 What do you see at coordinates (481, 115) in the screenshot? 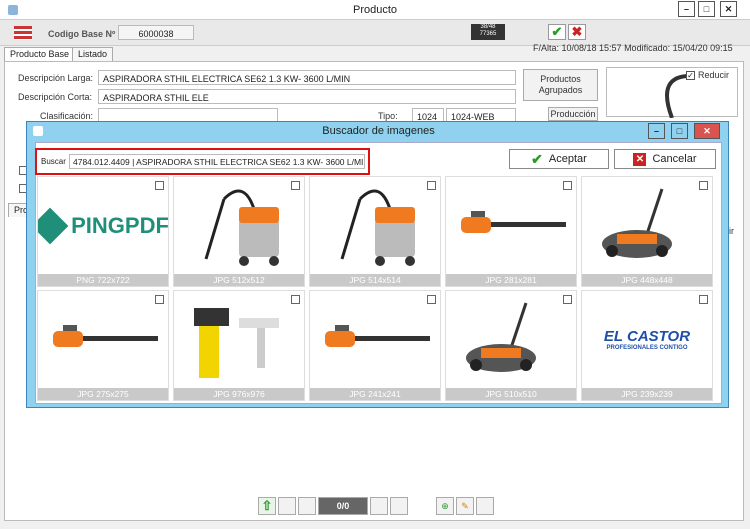
I see `tipo-value-field: 1024-WEB` at bounding box center [481, 115].